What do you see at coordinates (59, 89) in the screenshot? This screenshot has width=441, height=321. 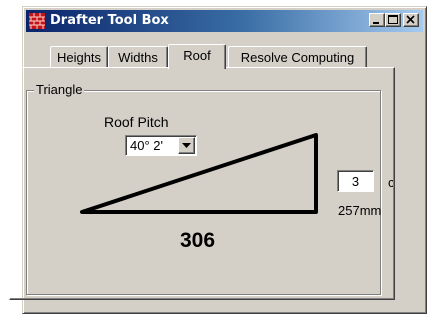 I see `triangle-group-label: Triangle` at bounding box center [59, 89].